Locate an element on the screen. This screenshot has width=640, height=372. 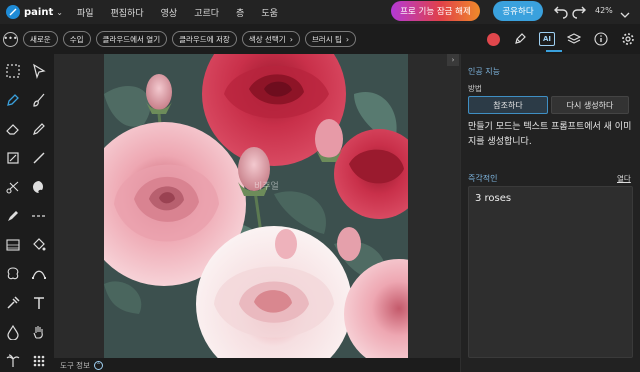
ai-icon: AI is located at coordinates (547, 39).